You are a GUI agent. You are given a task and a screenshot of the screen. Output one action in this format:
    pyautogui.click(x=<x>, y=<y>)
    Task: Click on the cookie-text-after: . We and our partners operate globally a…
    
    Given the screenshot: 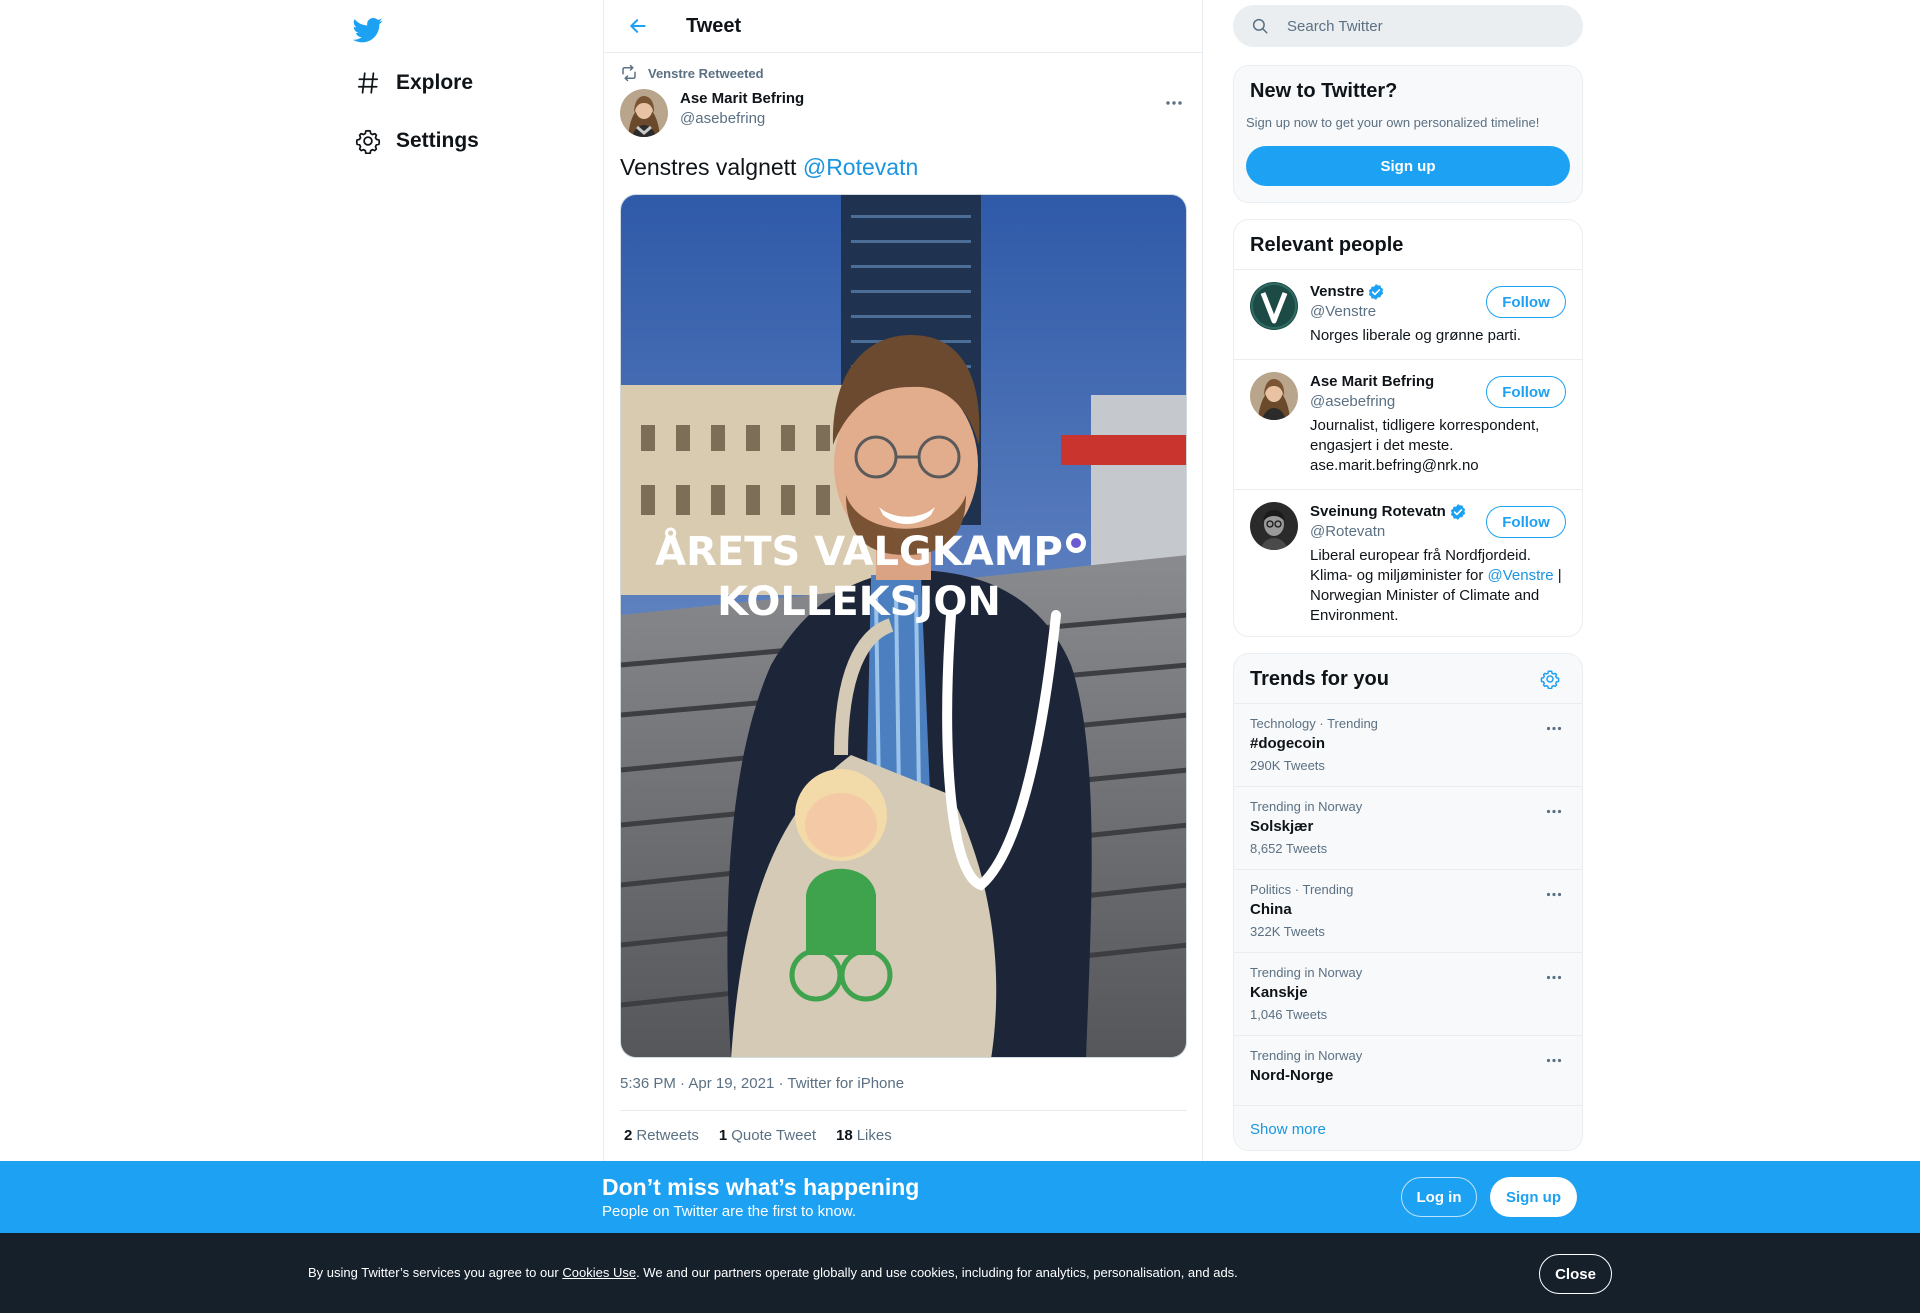 What is the action you would take?
    pyautogui.click(x=937, y=1272)
    